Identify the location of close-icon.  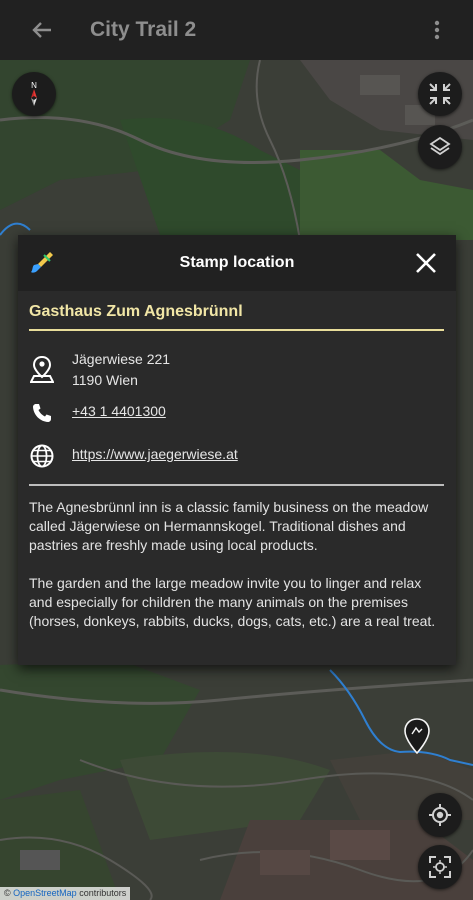
(426, 263).